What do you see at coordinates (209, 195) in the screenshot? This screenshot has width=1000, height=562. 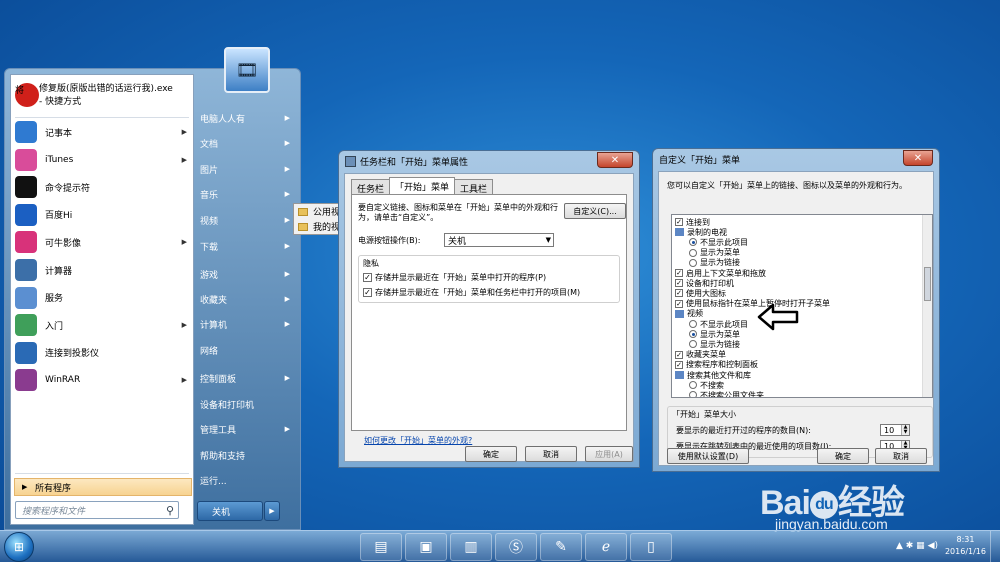 I see `start-menu-right-item-label: 音乐` at bounding box center [209, 195].